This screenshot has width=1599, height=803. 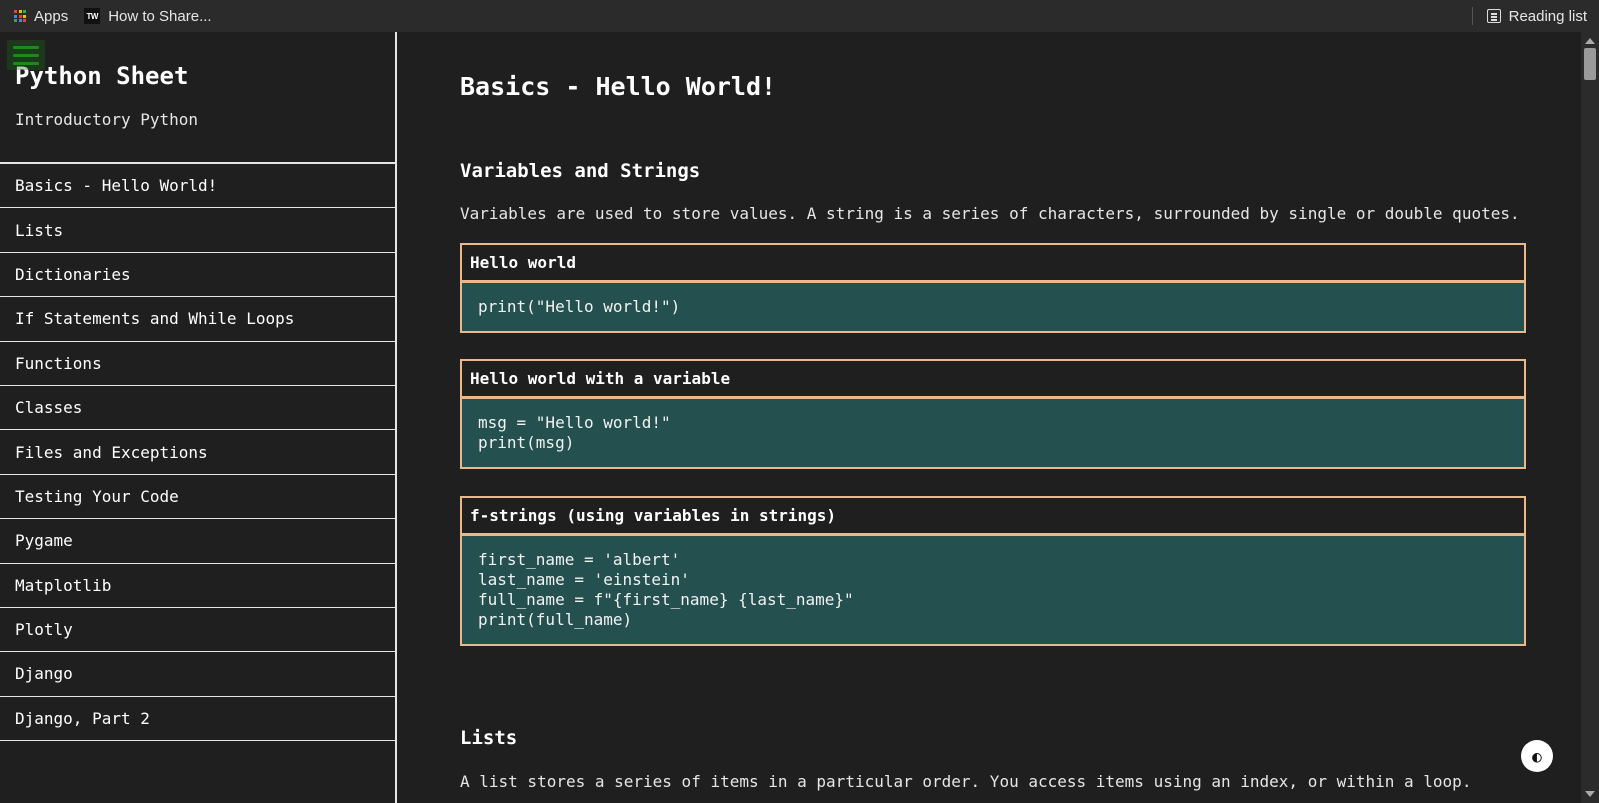 What do you see at coordinates (799, 16) in the screenshot?
I see `bookmarks-bar: Apps TW How to Share... Reading list` at bounding box center [799, 16].